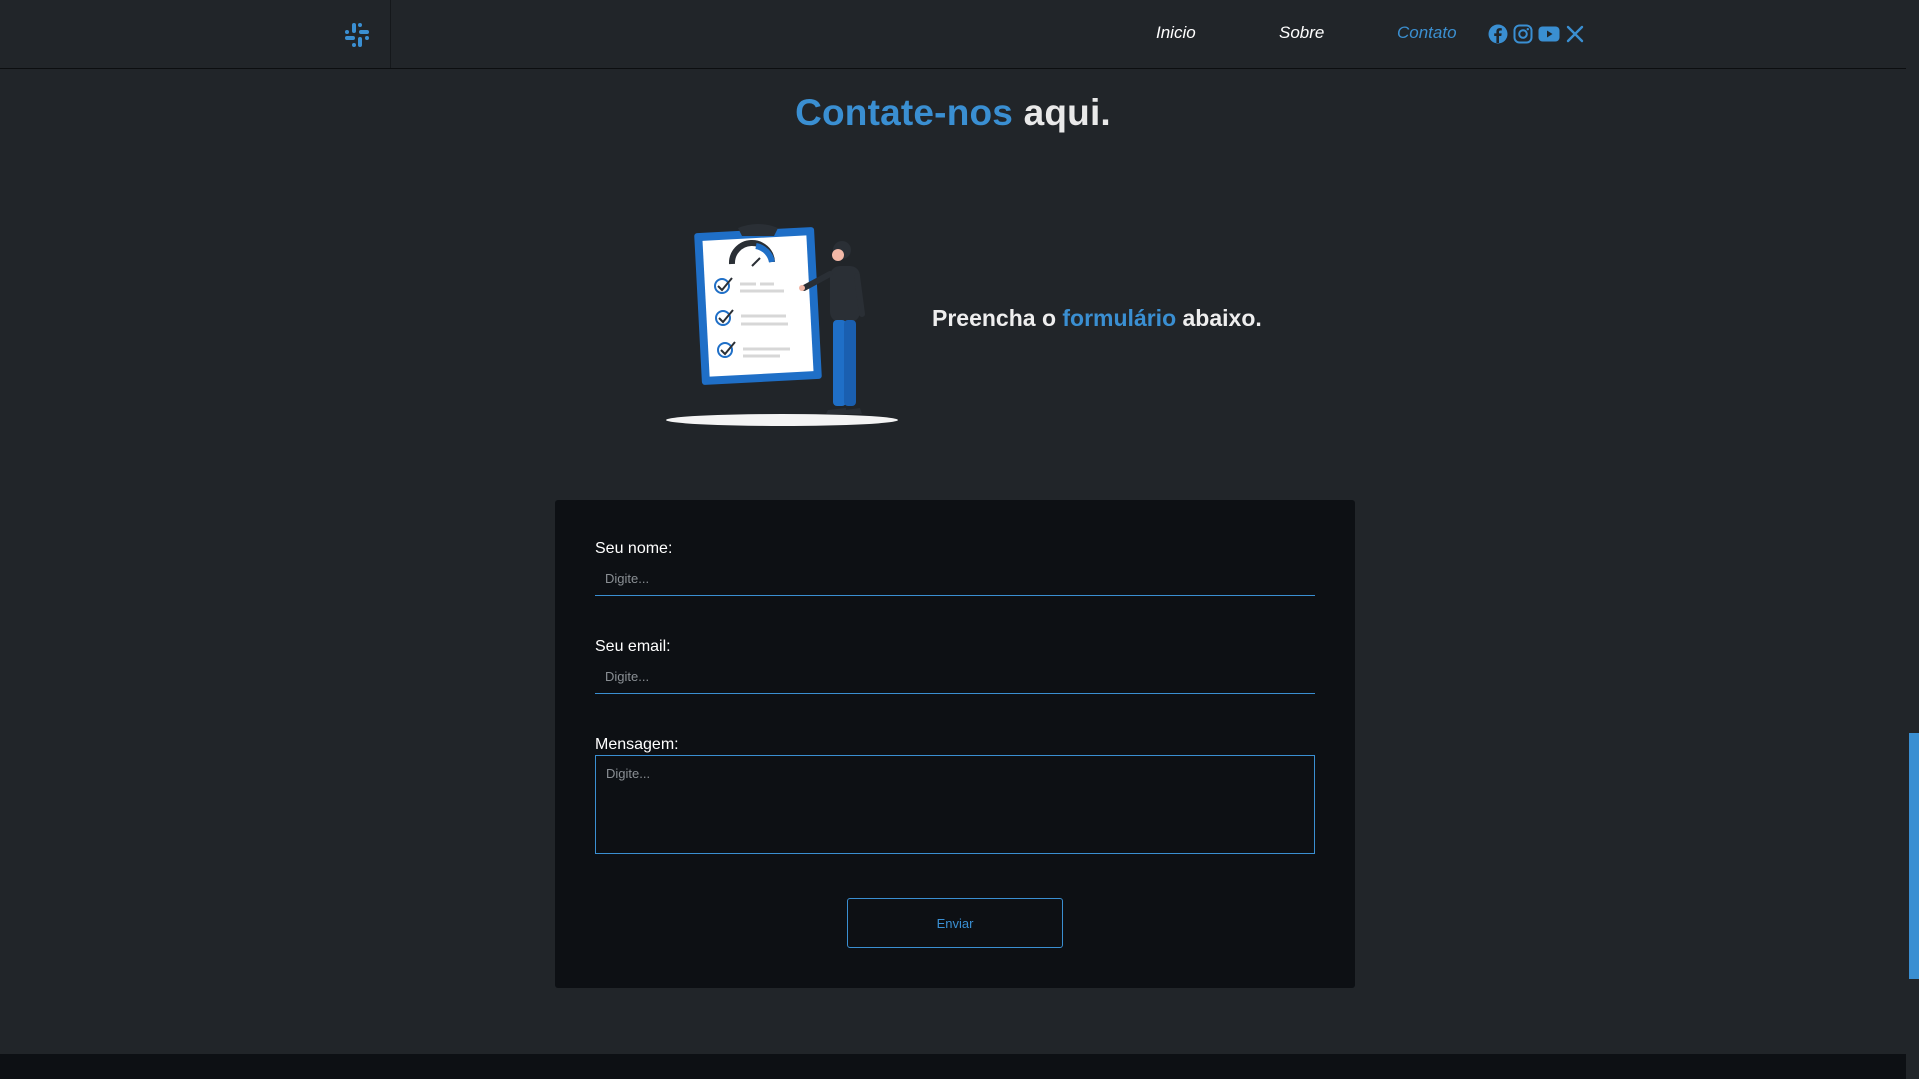 Image resolution: width=1919 pixels, height=1079 pixels. I want to click on slack-icon, so click(357, 35).